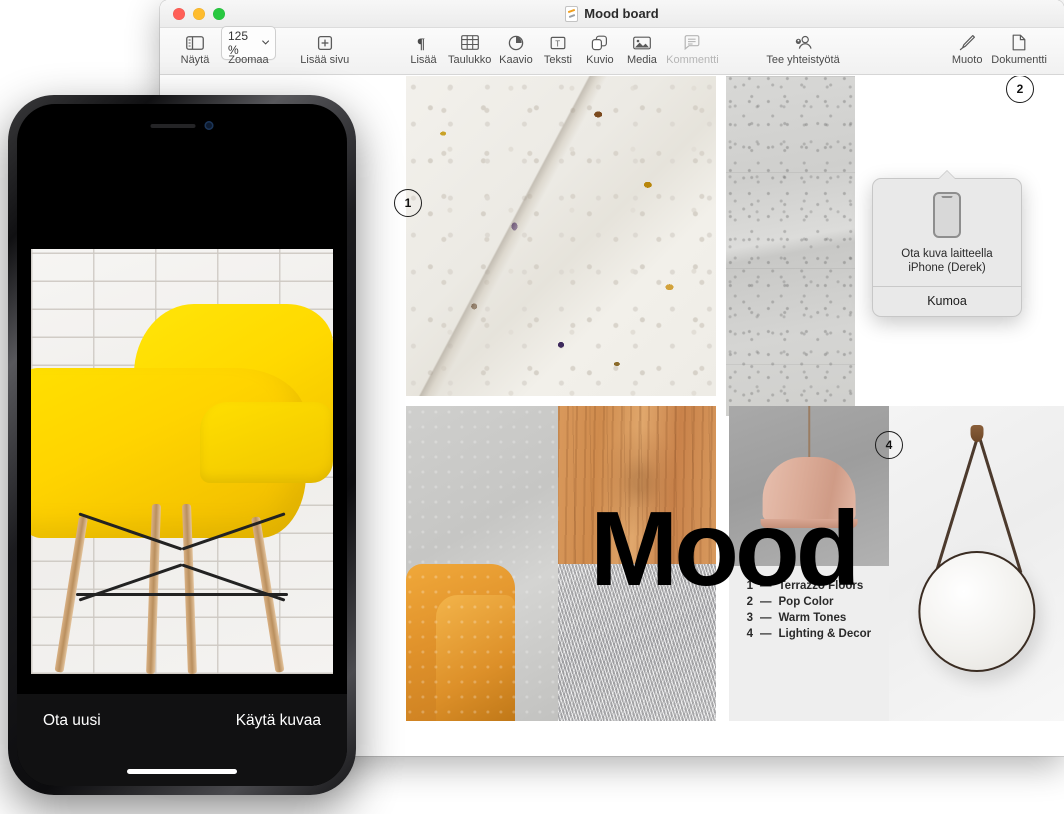  I want to click on table-icon, so click(469, 42).